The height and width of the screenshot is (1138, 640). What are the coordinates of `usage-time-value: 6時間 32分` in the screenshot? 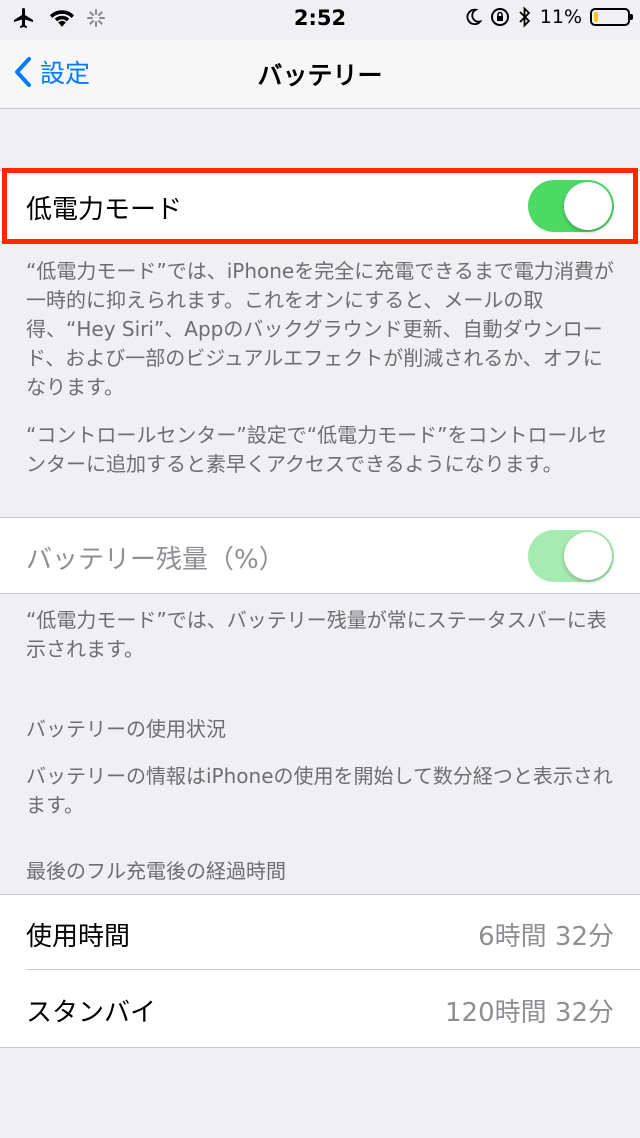 It's located at (546, 937).